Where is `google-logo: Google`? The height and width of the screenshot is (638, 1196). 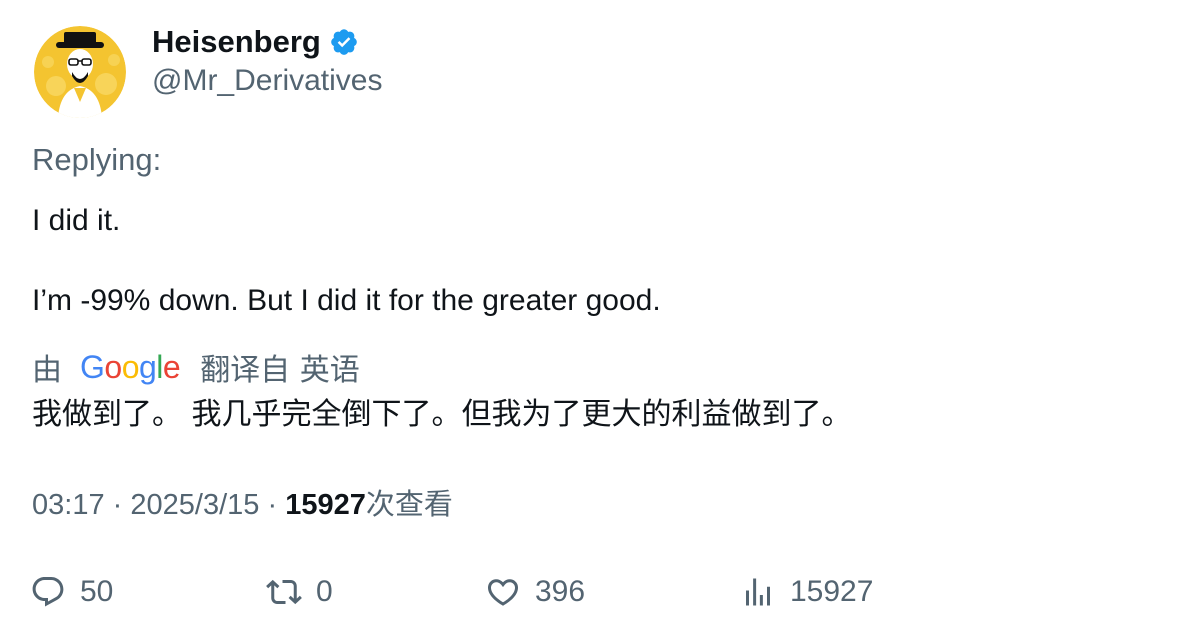
google-logo: Google is located at coordinates (130, 366).